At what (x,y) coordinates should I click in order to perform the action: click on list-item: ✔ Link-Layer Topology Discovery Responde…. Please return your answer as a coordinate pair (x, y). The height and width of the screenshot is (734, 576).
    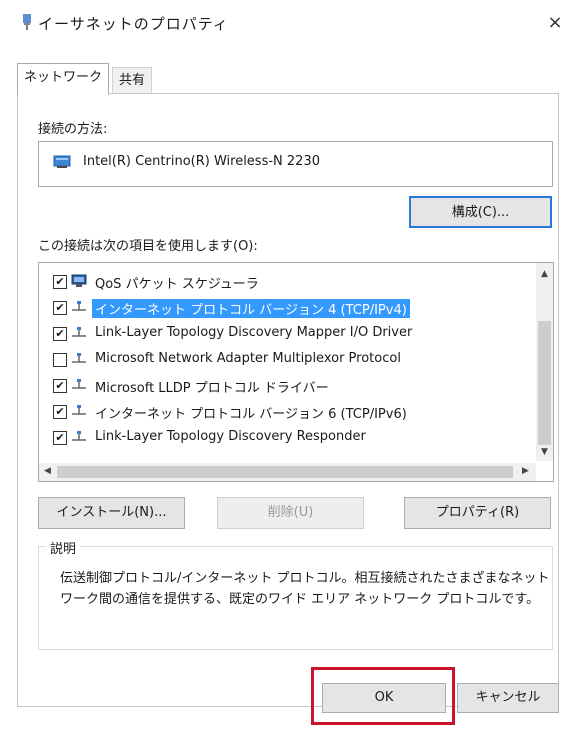
    Looking at the image, I should click on (284, 438).